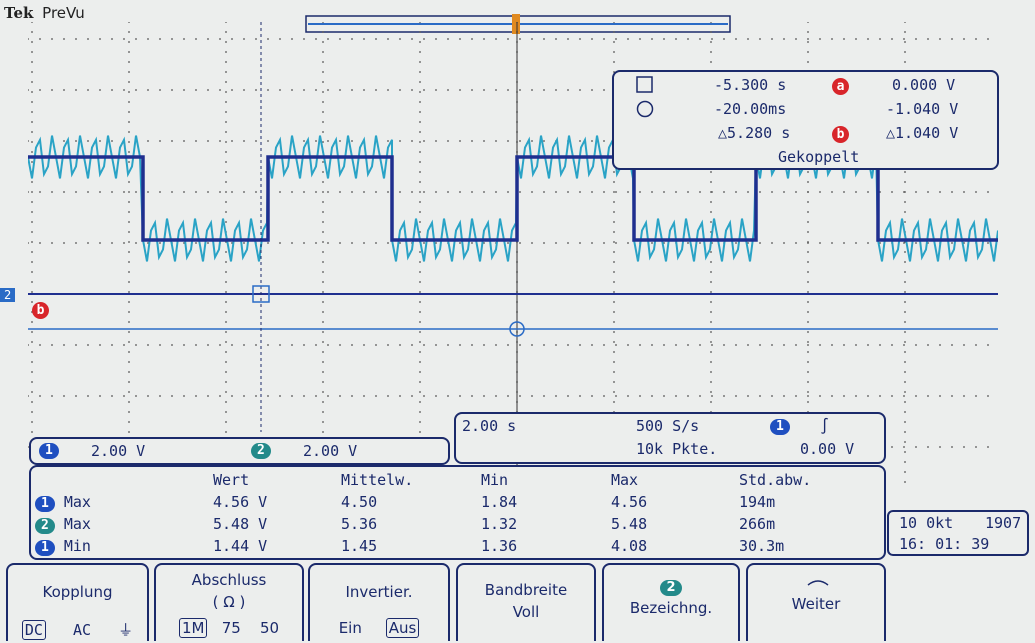 This screenshot has height=643, width=1035. Describe the element at coordinates (526, 612) in the screenshot. I see `softkey-bandbreite-value: Voll` at that location.